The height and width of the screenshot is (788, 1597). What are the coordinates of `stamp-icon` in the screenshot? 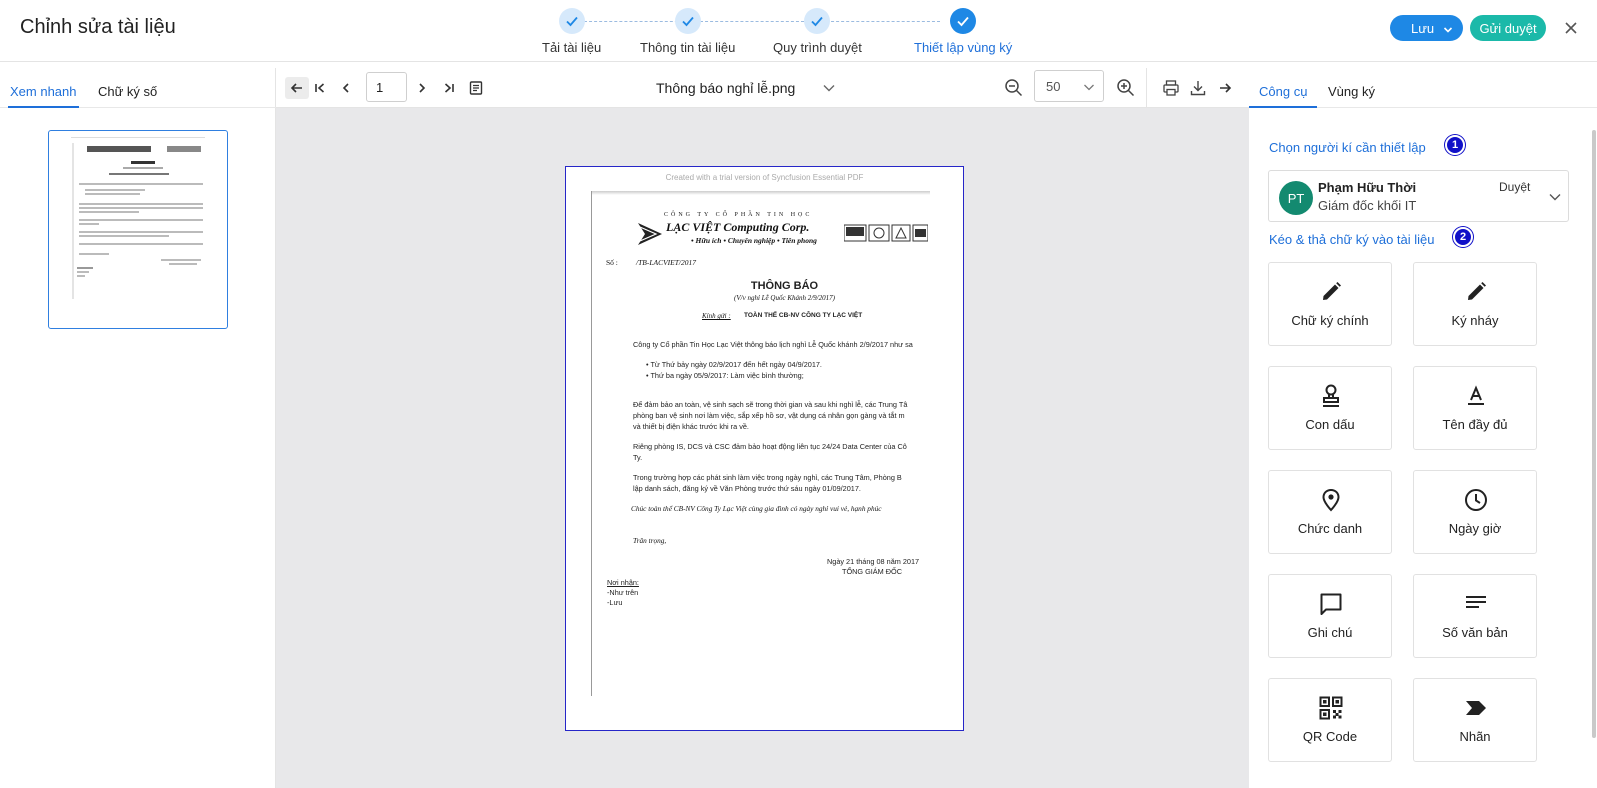 It's located at (1331, 396).